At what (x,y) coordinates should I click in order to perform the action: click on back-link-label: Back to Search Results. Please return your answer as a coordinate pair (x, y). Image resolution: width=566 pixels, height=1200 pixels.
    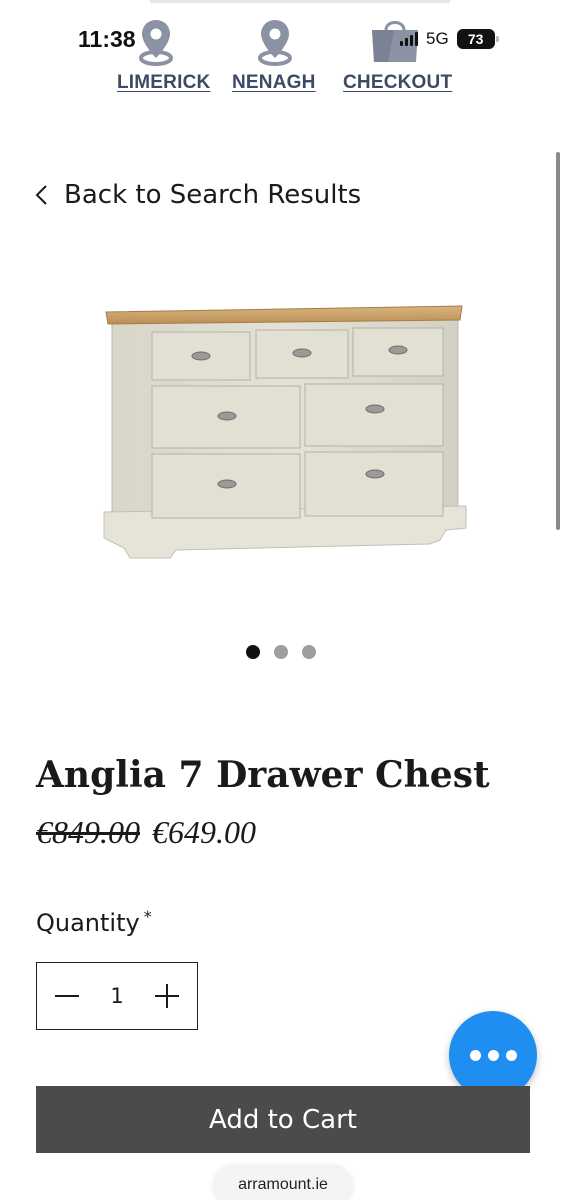
    Looking at the image, I should click on (213, 195).